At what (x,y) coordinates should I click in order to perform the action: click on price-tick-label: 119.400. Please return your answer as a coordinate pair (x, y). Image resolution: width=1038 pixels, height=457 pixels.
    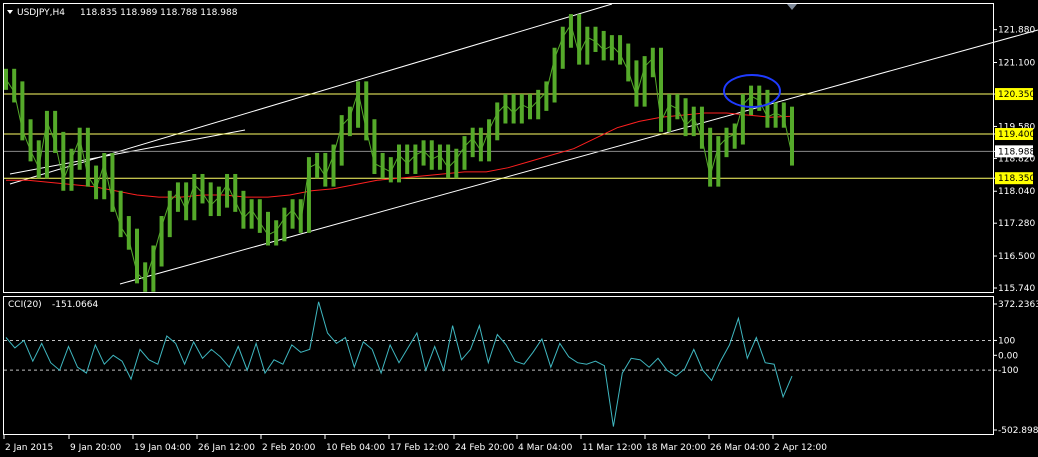
    Looking at the image, I should click on (1016, 135).